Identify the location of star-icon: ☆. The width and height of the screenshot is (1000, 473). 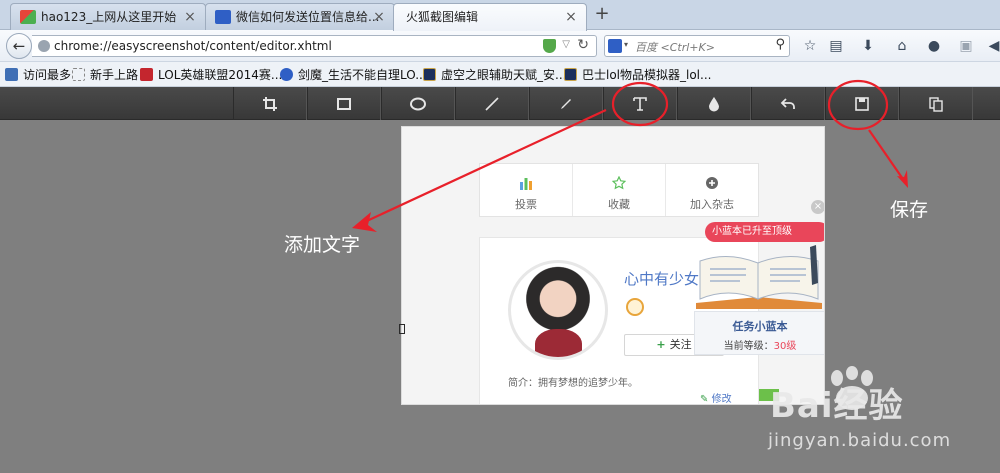
(810, 46).